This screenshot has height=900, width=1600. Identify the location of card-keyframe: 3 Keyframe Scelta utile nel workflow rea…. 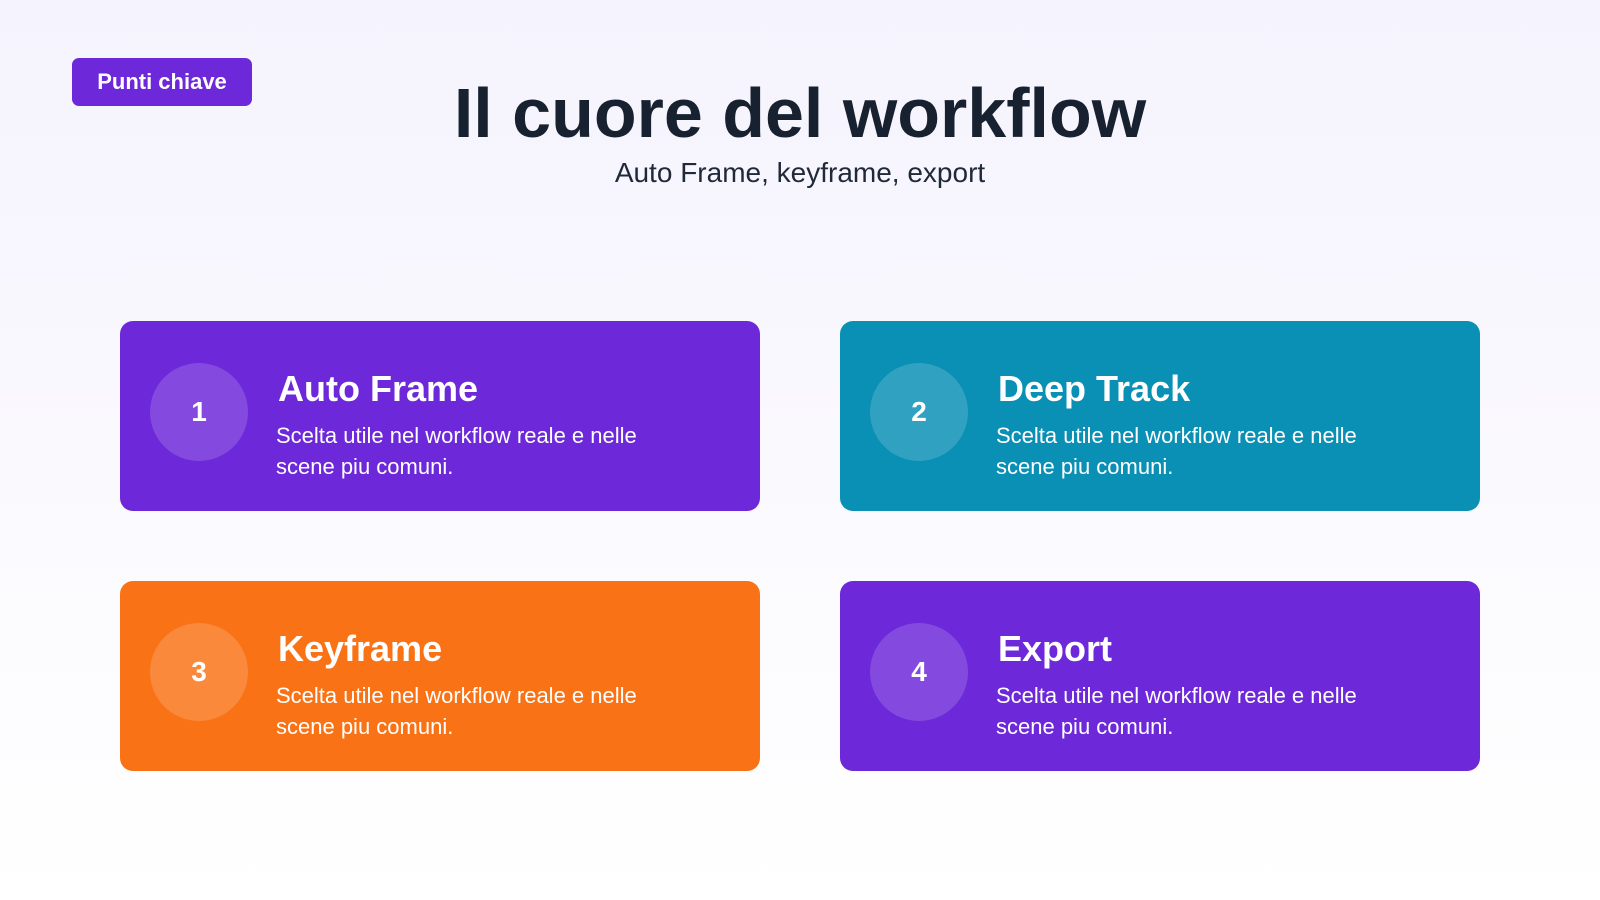
(440, 676).